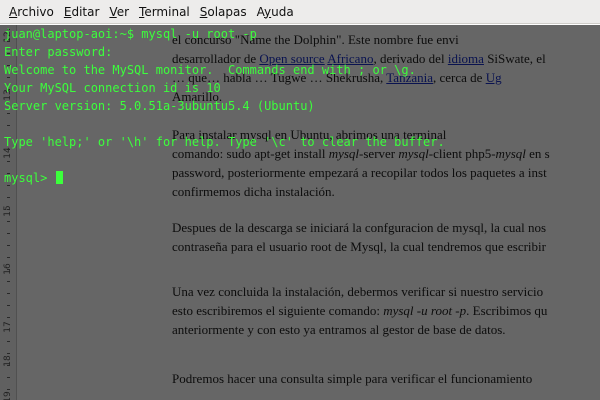 The width and height of the screenshot is (600, 400). Describe the element at coordinates (31, 12) in the screenshot. I see `menu-archivo: Archivo` at that location.